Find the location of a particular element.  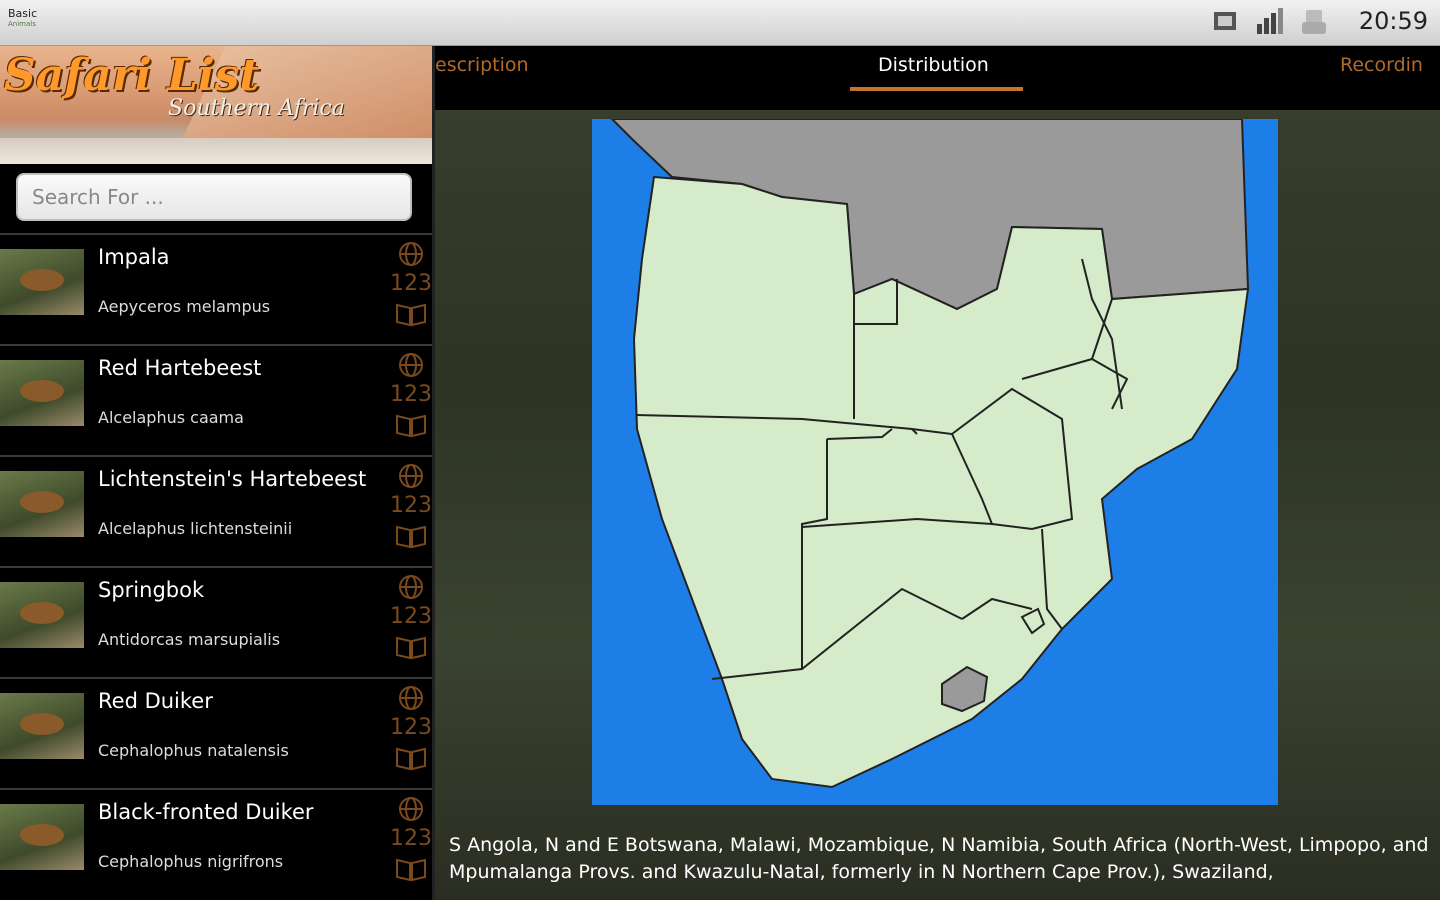

tab-bar: escription Distribution Recordin is located at coordinates (937, 78).